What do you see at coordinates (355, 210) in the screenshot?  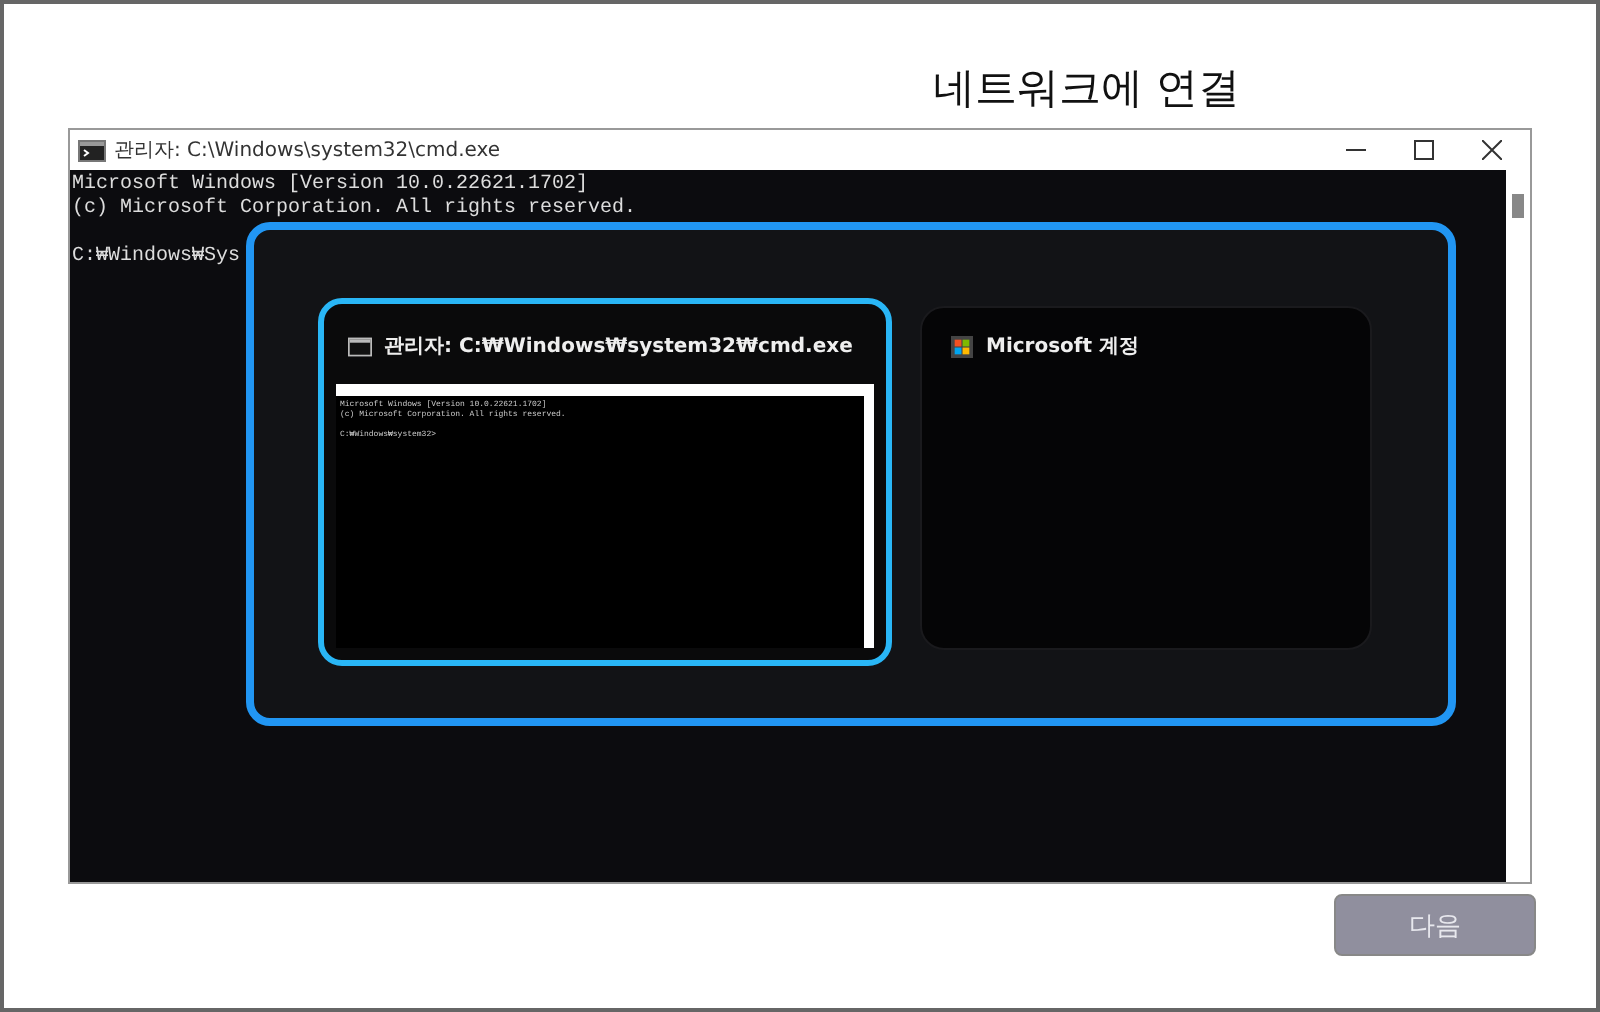 I see `console-line: (c) Microsoft Corporation. All rights reserved.` at bounding box center [355, 210].